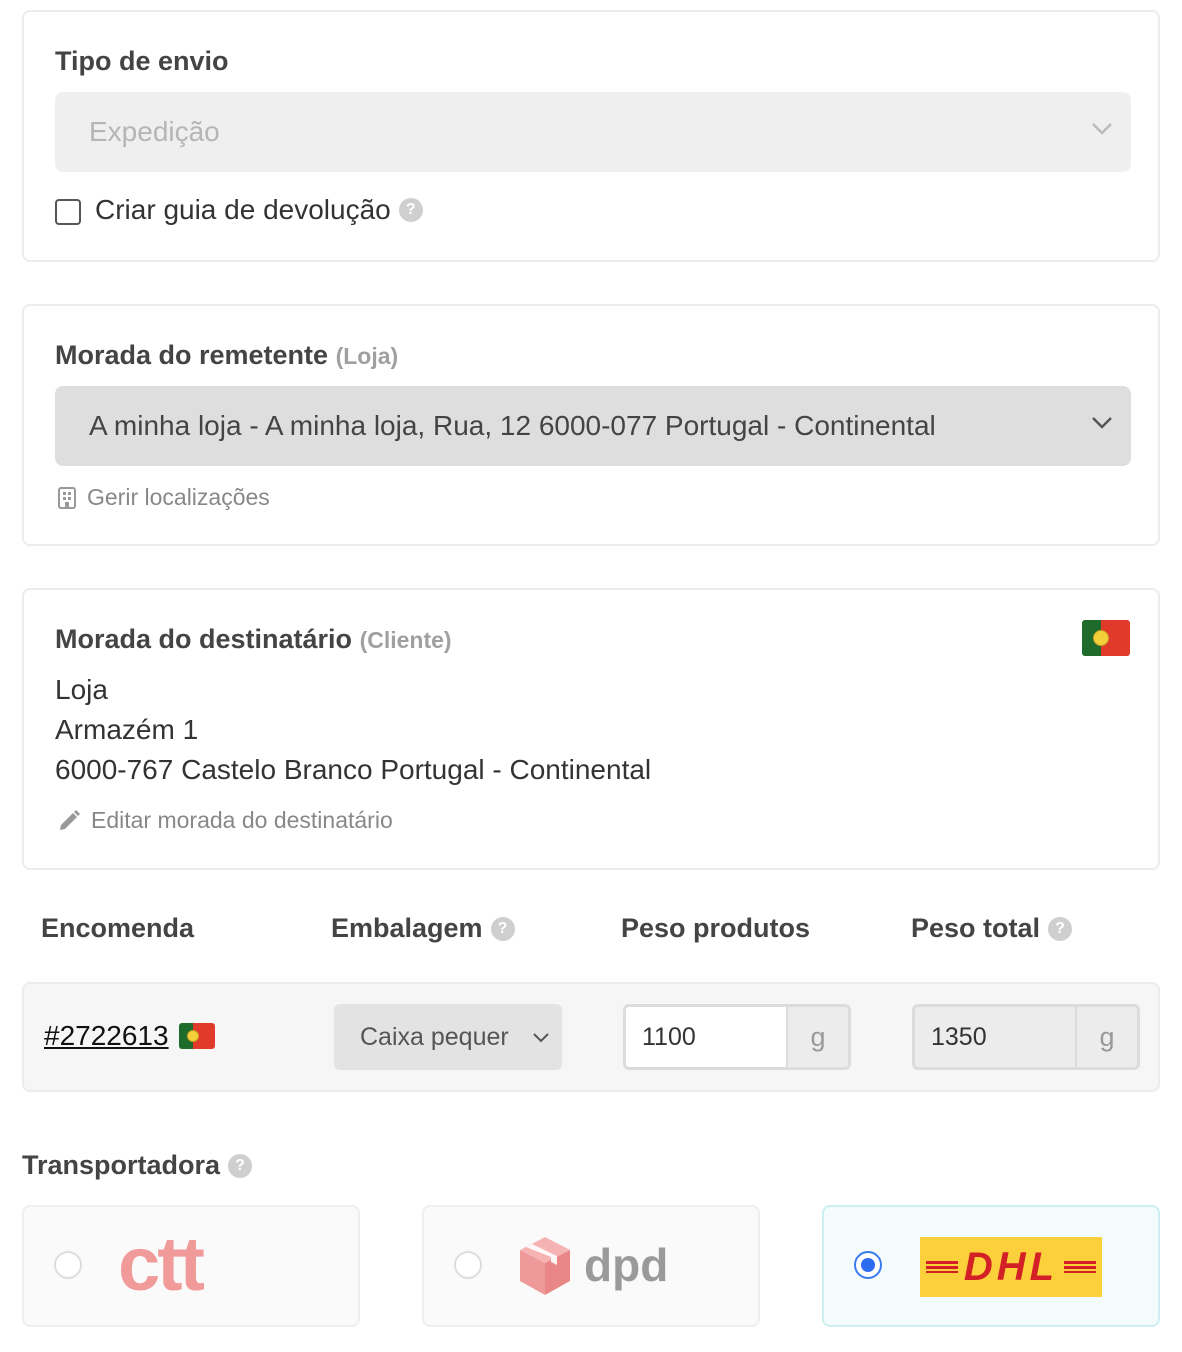  I want to click on column-product-weight: Peso produtos, so click(715, 928).